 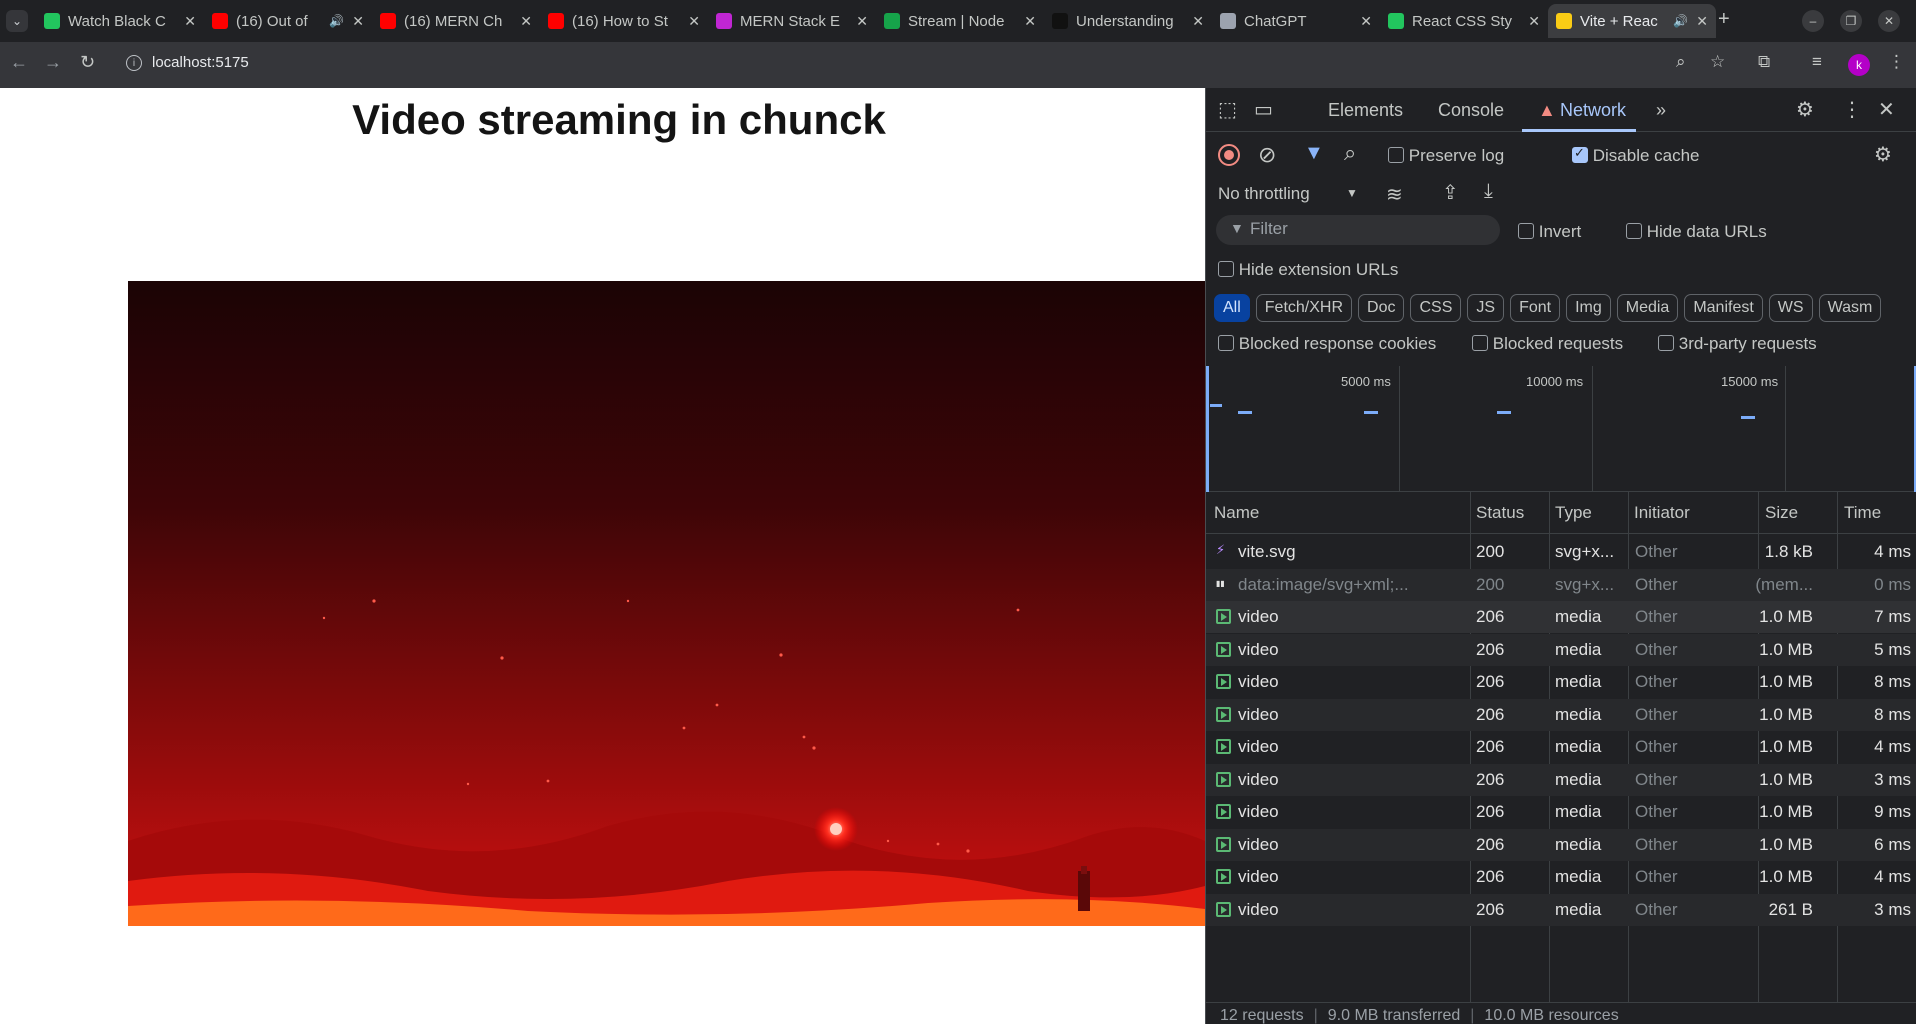 I want to click on browser-tab: Vite + Reac 🔊 ✕, so click(x=1632, y=21).